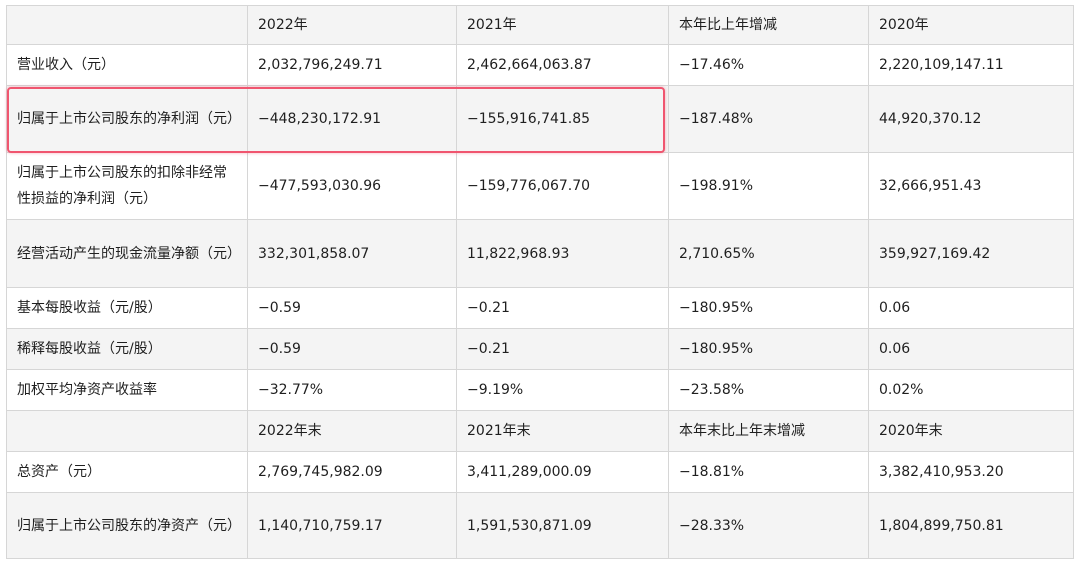  What do you see at coordinates (127, 253) in the screenshot?
I see `row-label: 经营活动产生的现金流量净额（元）` at bounding box center [127, 253].